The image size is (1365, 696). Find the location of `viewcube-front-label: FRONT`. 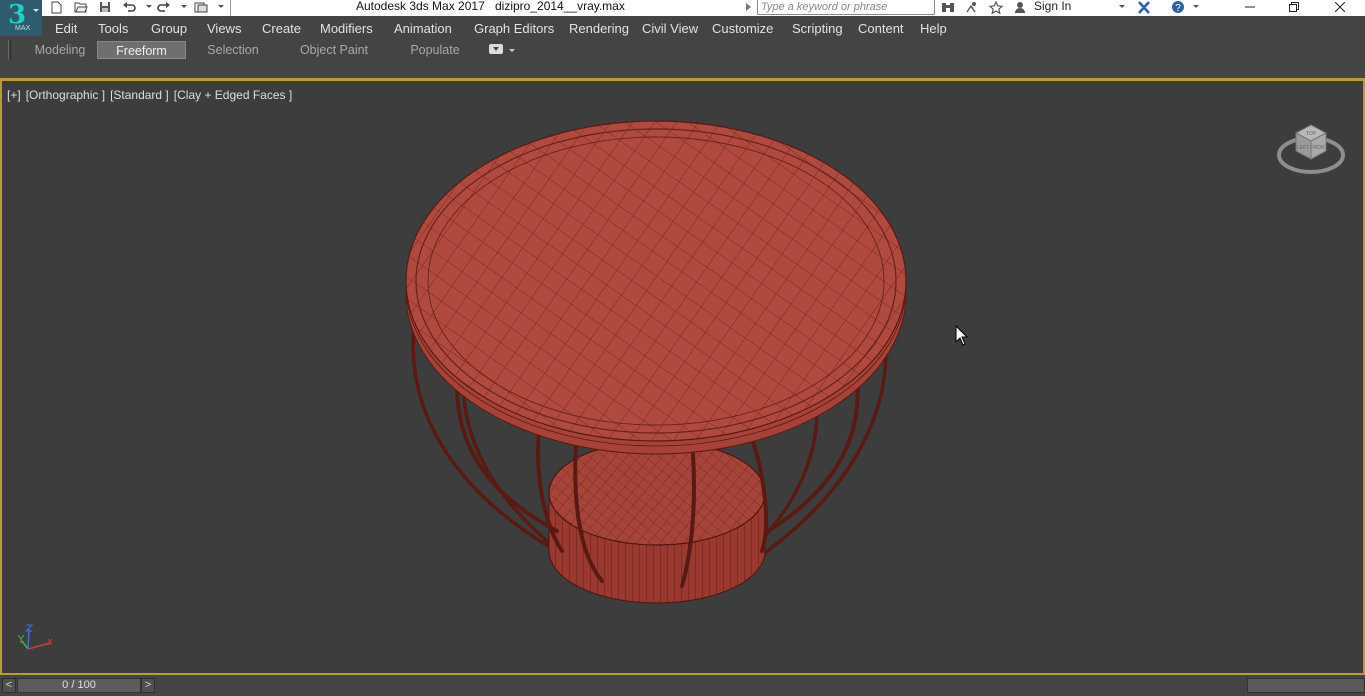

viewcube-front-label: FRONT is located at coordinates (1318, 148).